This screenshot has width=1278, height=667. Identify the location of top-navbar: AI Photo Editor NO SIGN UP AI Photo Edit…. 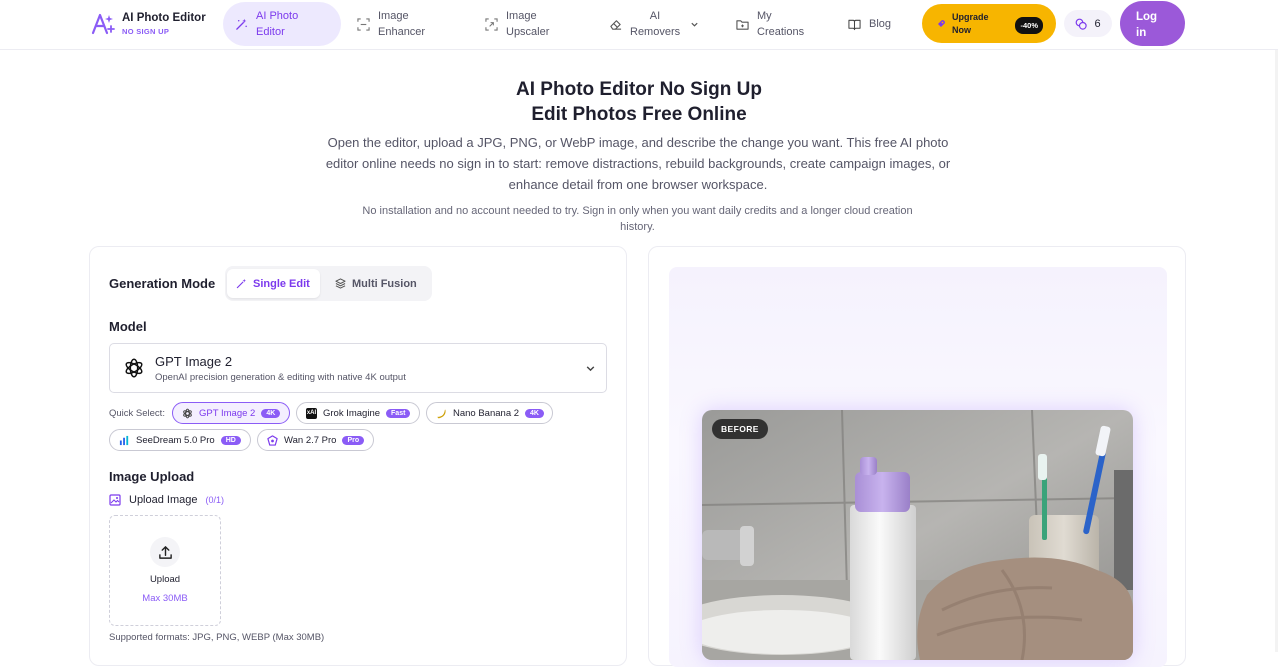
(639, 25).